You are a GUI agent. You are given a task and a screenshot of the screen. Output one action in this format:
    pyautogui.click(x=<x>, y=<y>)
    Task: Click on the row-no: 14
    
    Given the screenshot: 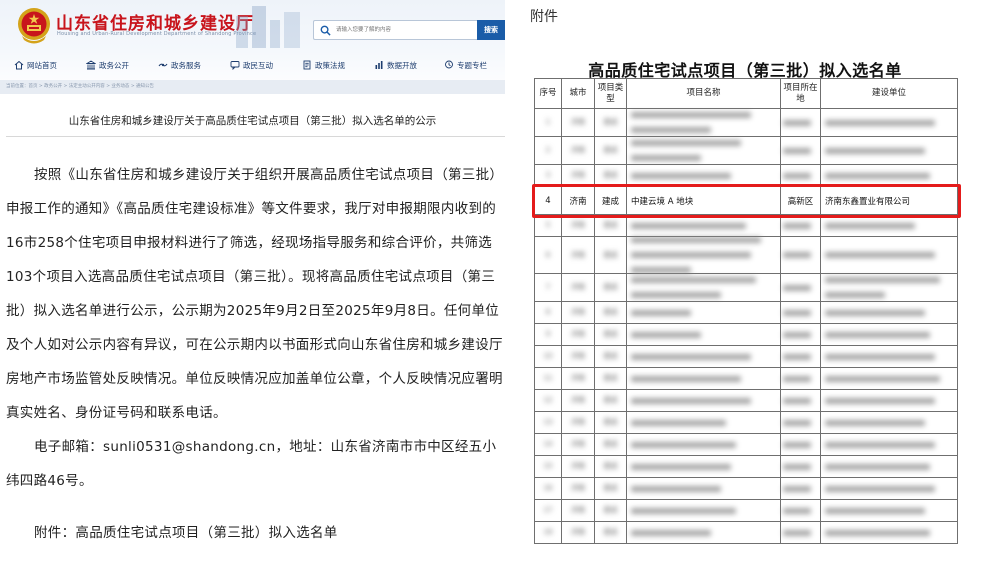 What is the action you would take?
    pyautogui.click(x=548, y=444)
    